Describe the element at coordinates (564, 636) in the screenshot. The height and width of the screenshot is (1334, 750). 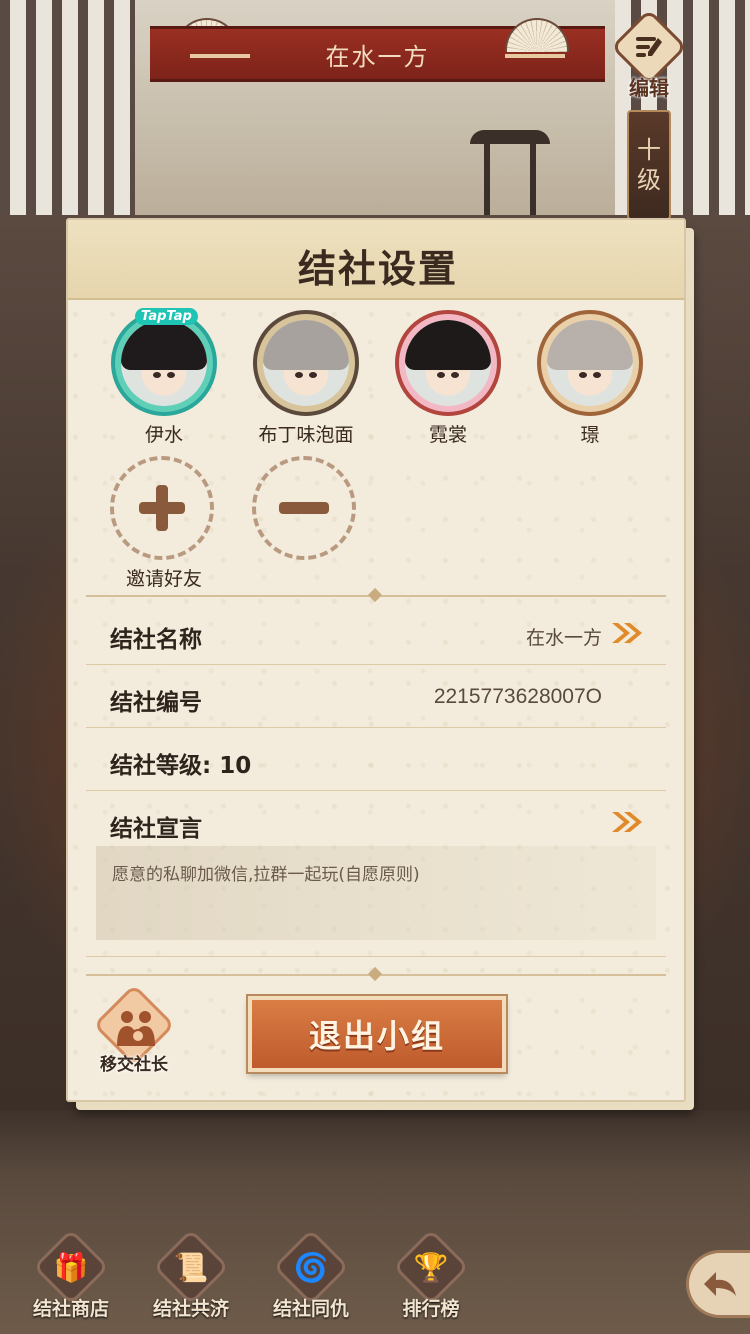
I see `society-name-value: 在水一方` at that location.